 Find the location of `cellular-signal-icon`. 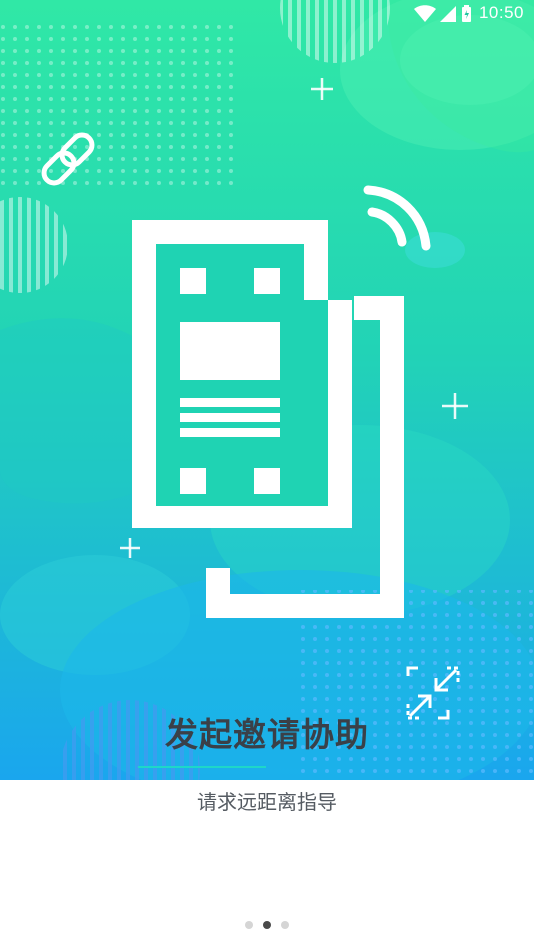

cellular-signal-icon is located at coordinates (448, 14).